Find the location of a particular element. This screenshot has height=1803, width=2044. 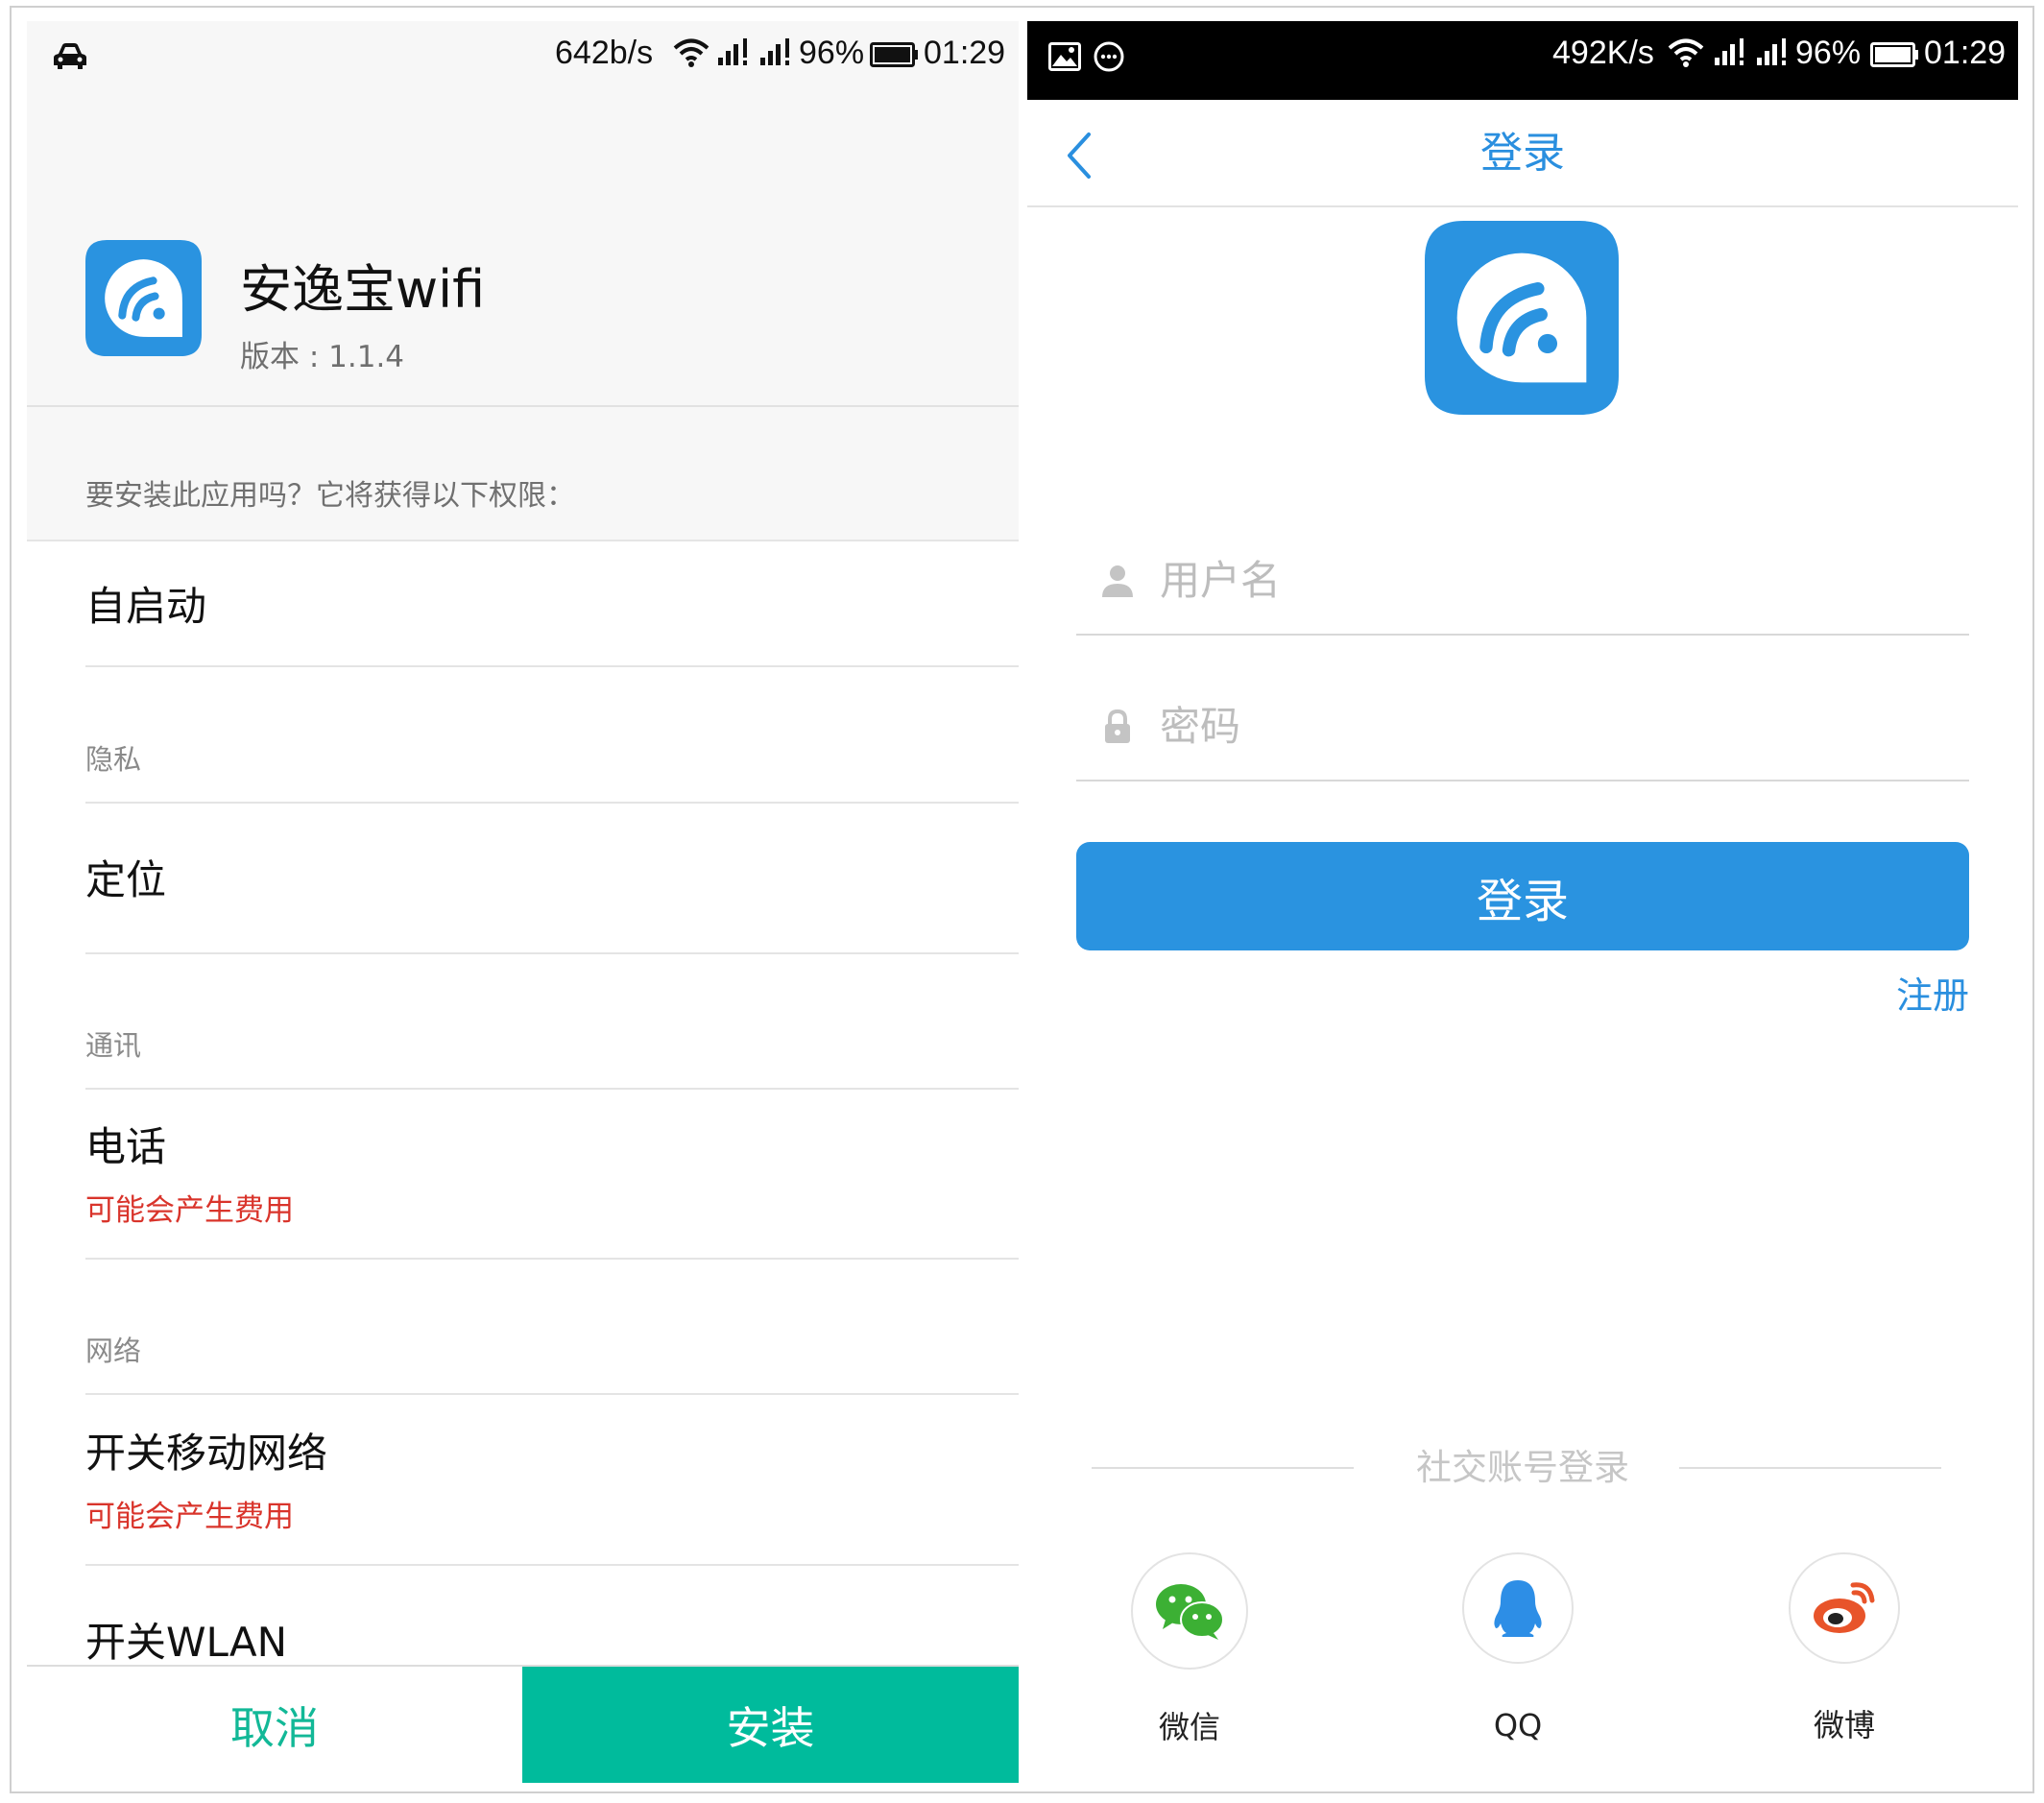

cancel-button: 取消 is located at coordinates (274, 1725).